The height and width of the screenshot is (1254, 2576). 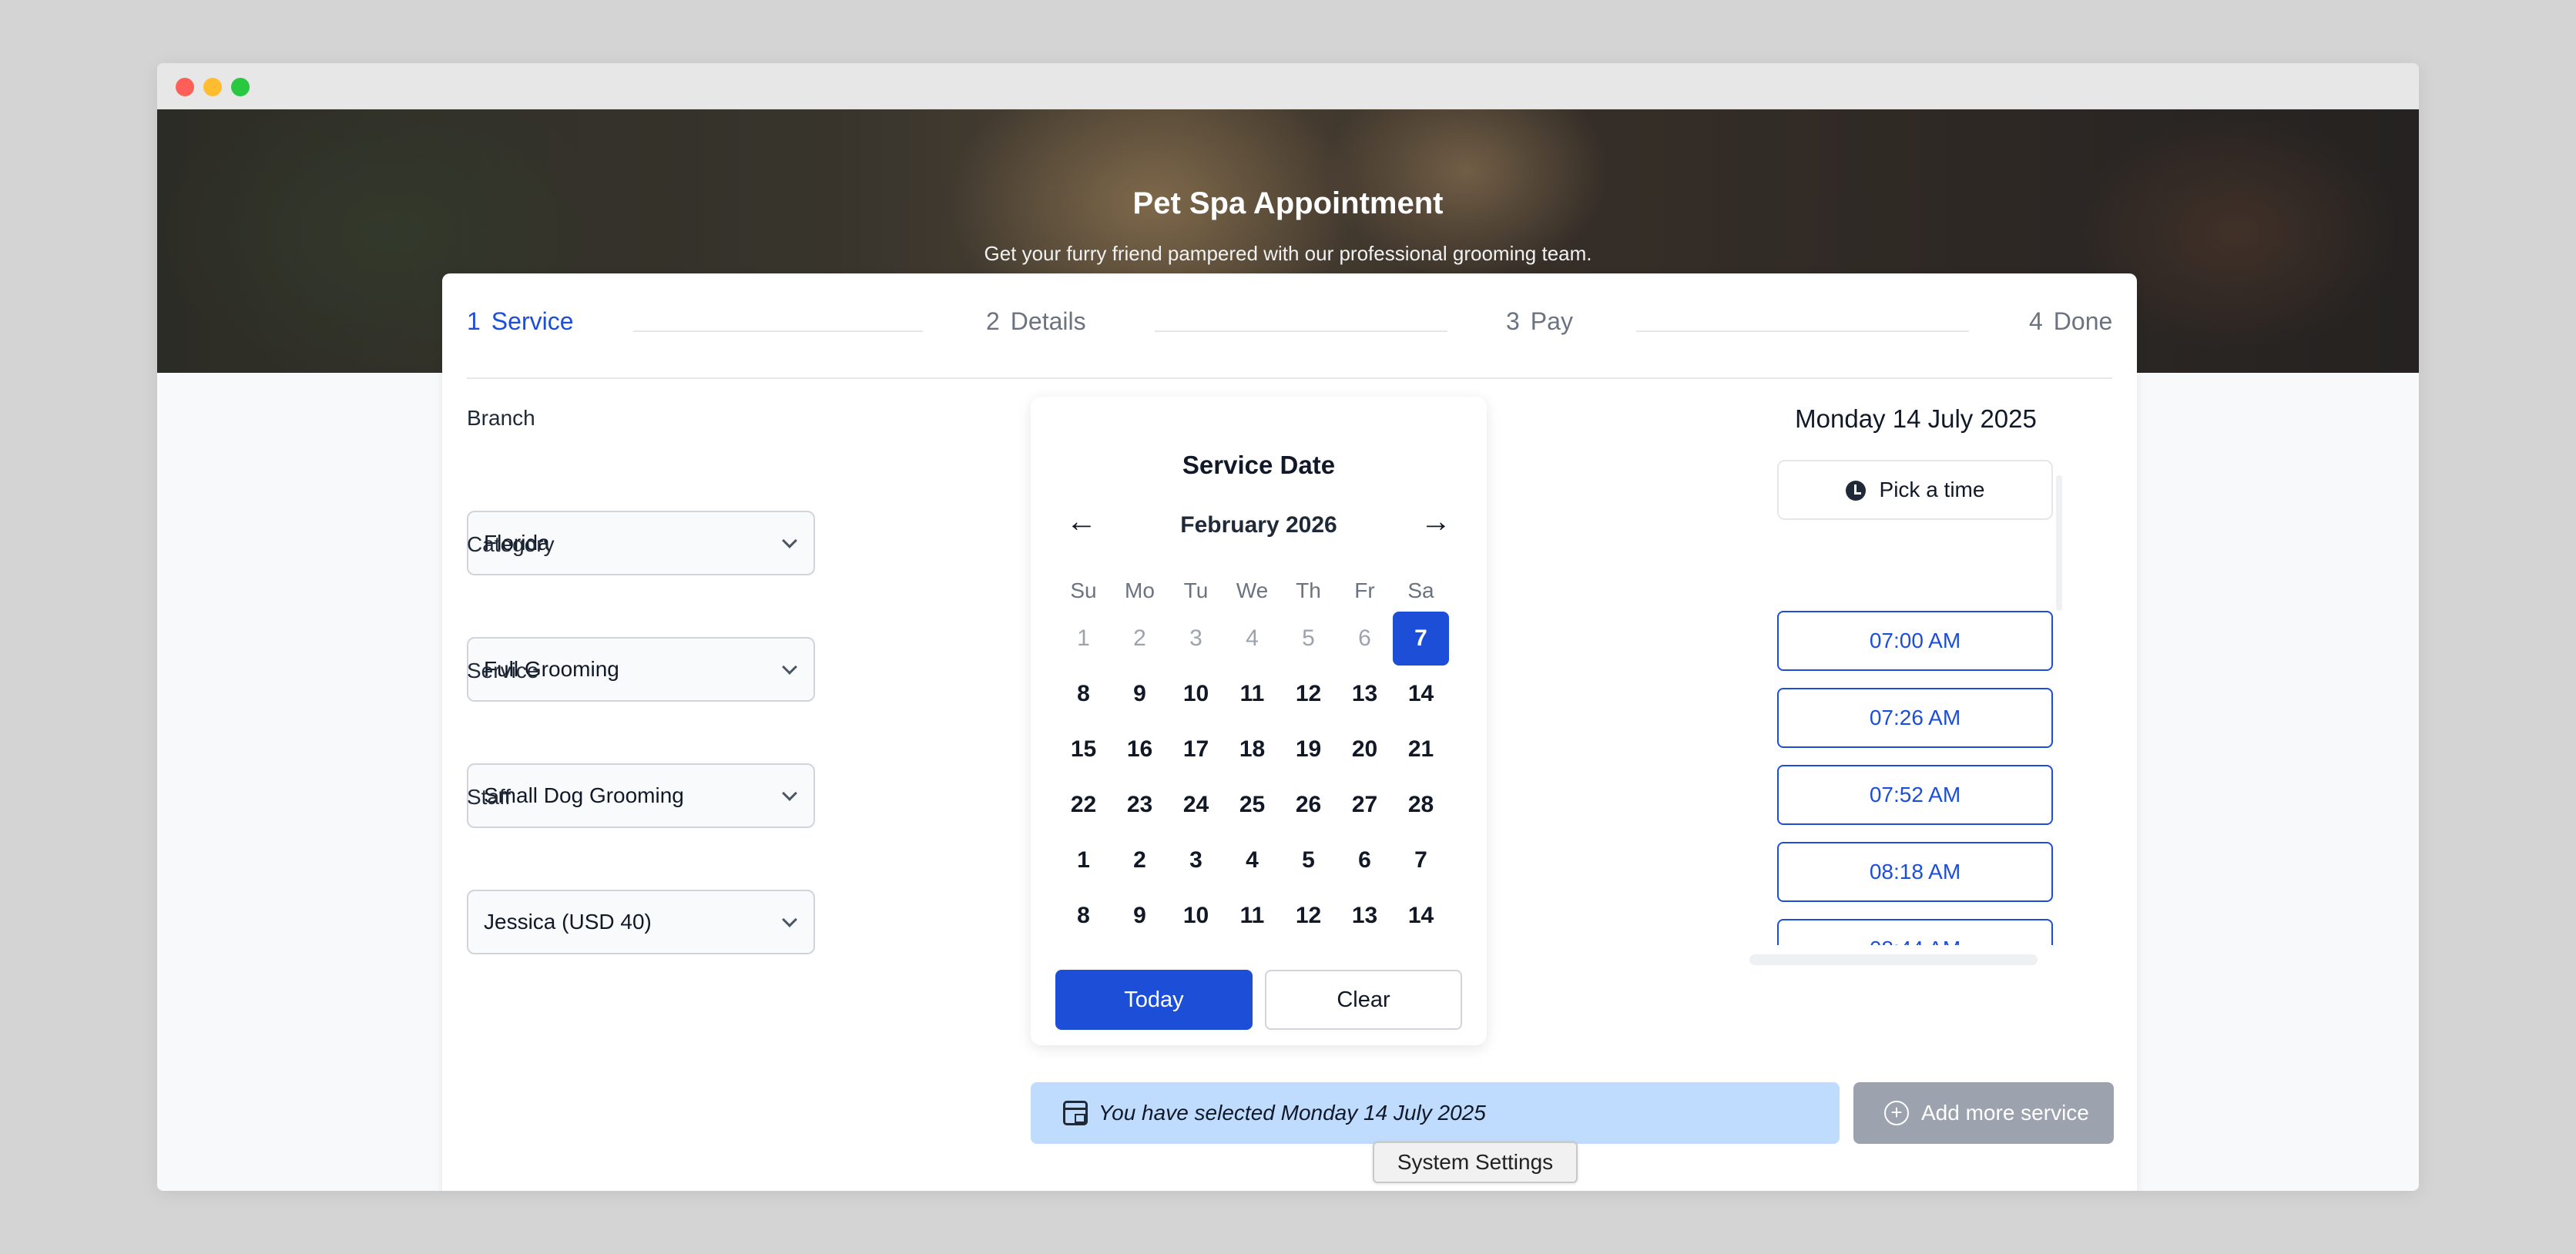 I want to click on pick-time-label: Pick a time, so click(x=1932, y=489).